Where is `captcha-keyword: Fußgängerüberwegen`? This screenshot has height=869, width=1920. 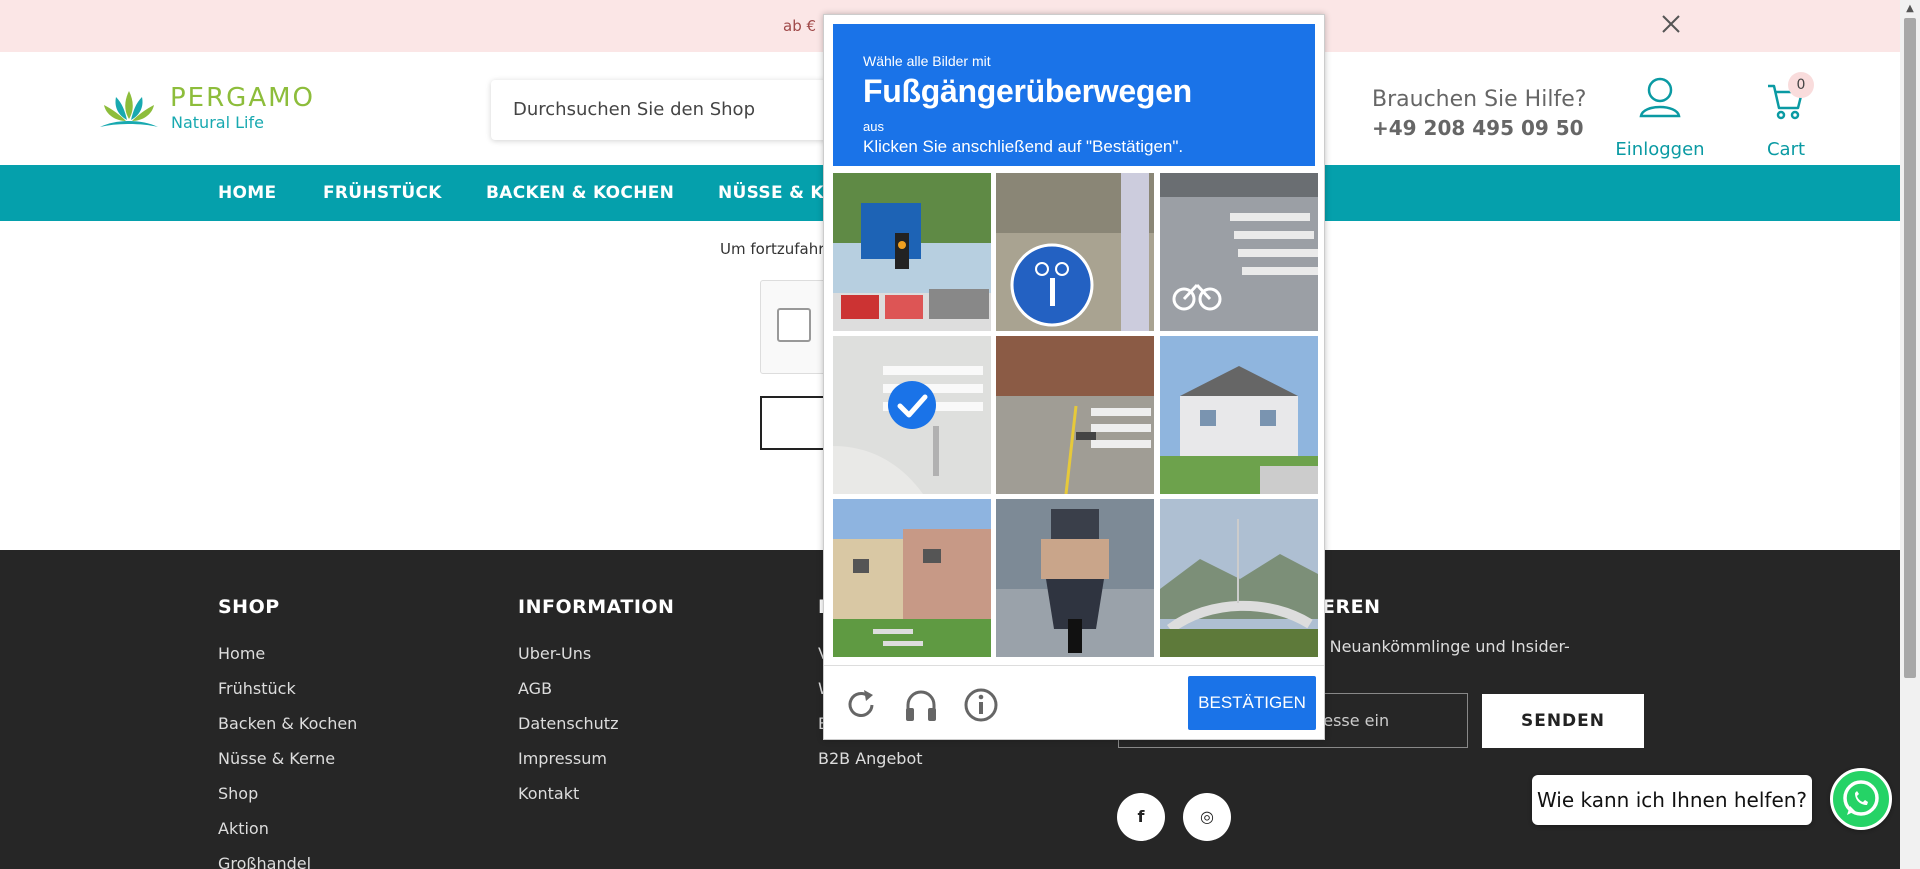
captcha-keyword: Fußgängerüberwegen is located at coordinates (1027, 91).